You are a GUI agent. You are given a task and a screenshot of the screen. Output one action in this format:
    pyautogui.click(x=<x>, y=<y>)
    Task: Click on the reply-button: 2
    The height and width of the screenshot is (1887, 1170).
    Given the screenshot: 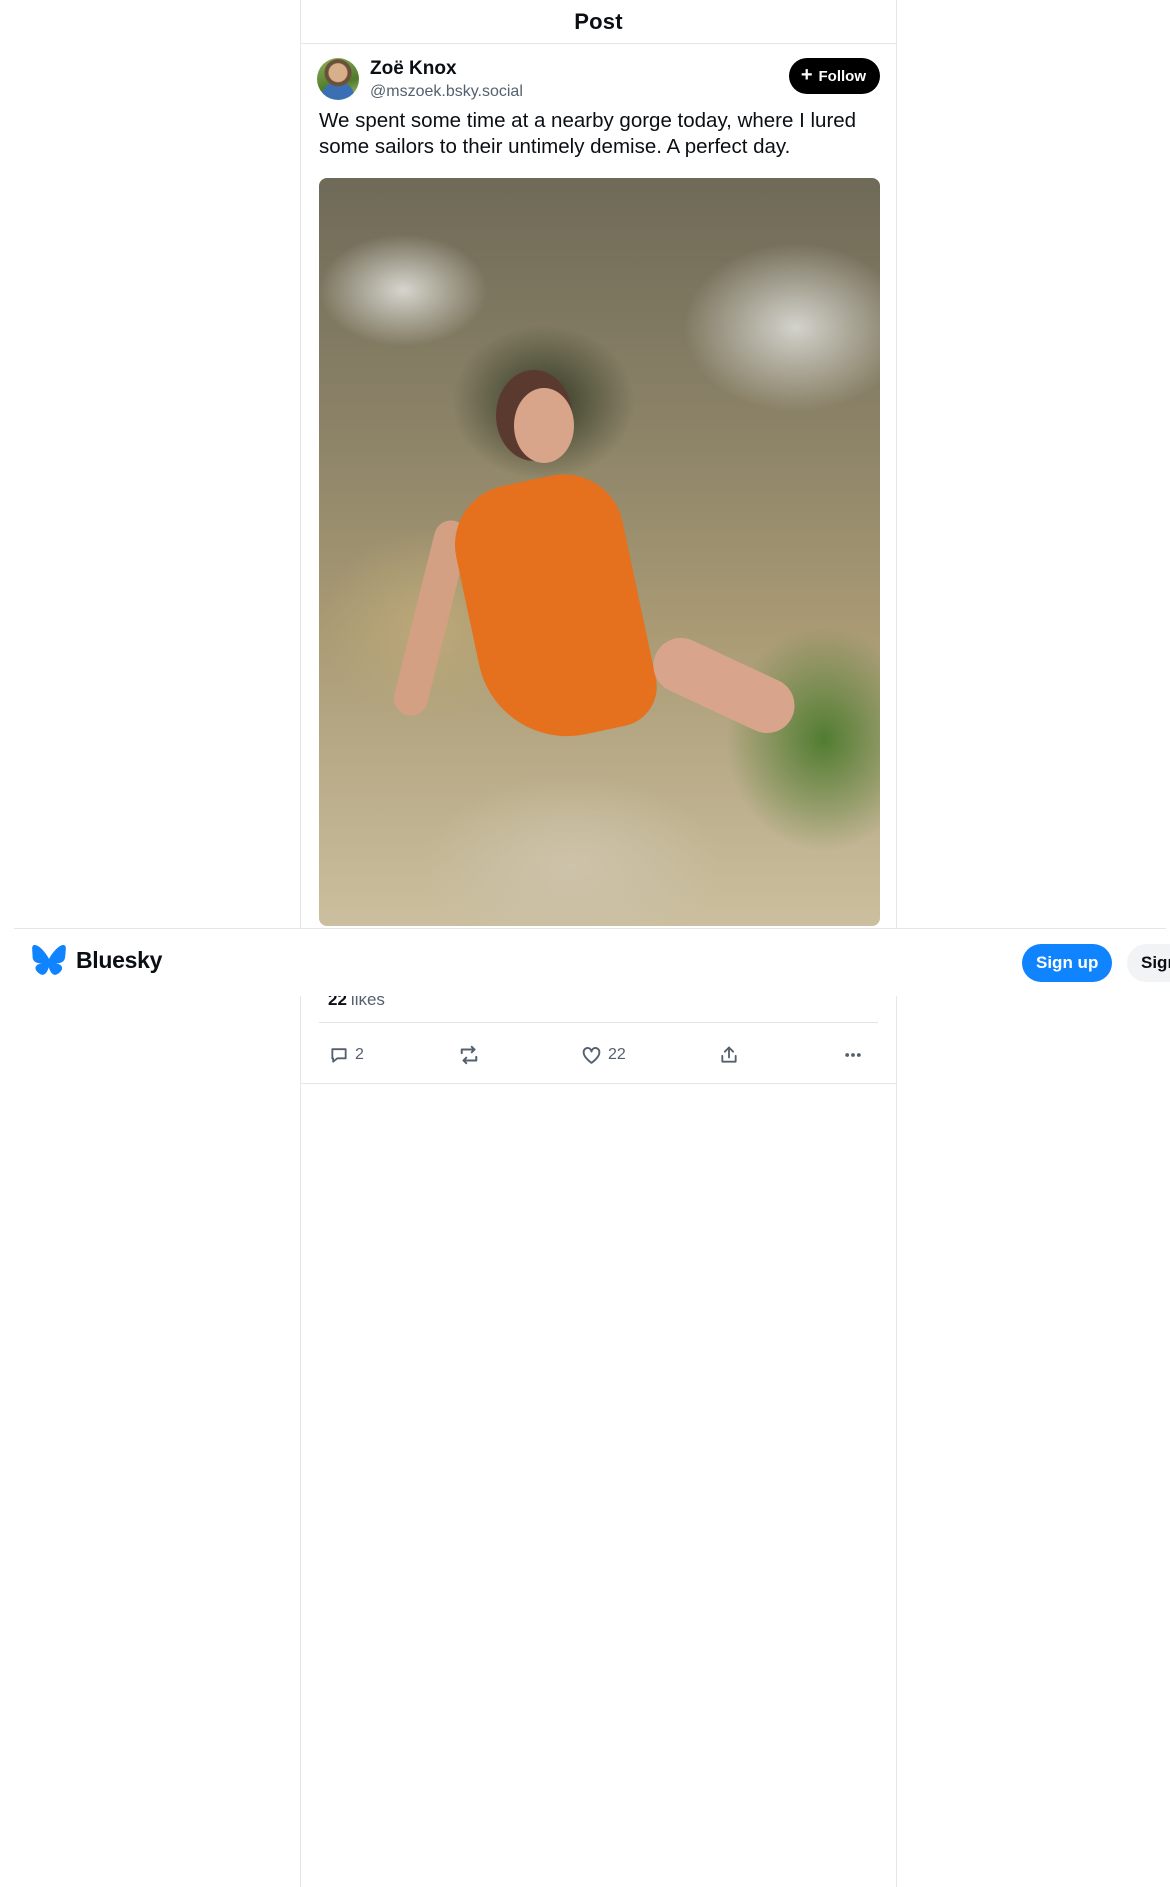 What is the action you would take?
    pyautogui.click(x=346, y=1055)
    